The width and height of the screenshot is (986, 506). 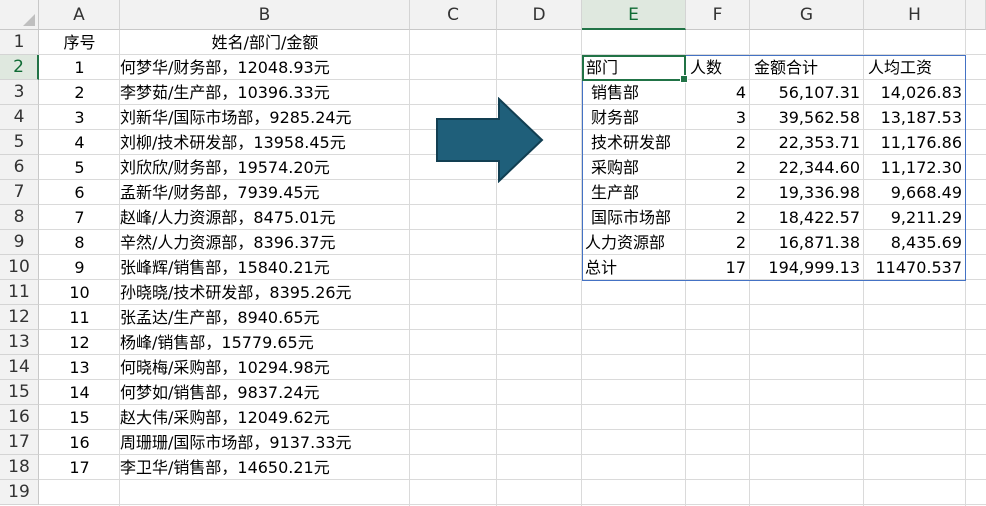 What do you see at coordinates (807, 15) in the screenshot?
I see `column-header-G: G` at bounding box center [807, 15].